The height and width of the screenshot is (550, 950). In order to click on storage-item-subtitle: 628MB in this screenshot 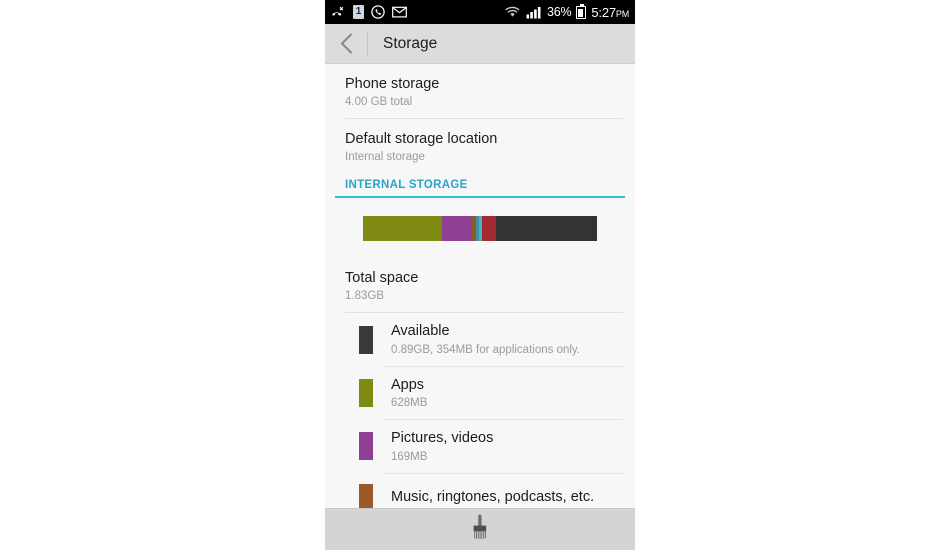, I will do `click(409, 403)`.